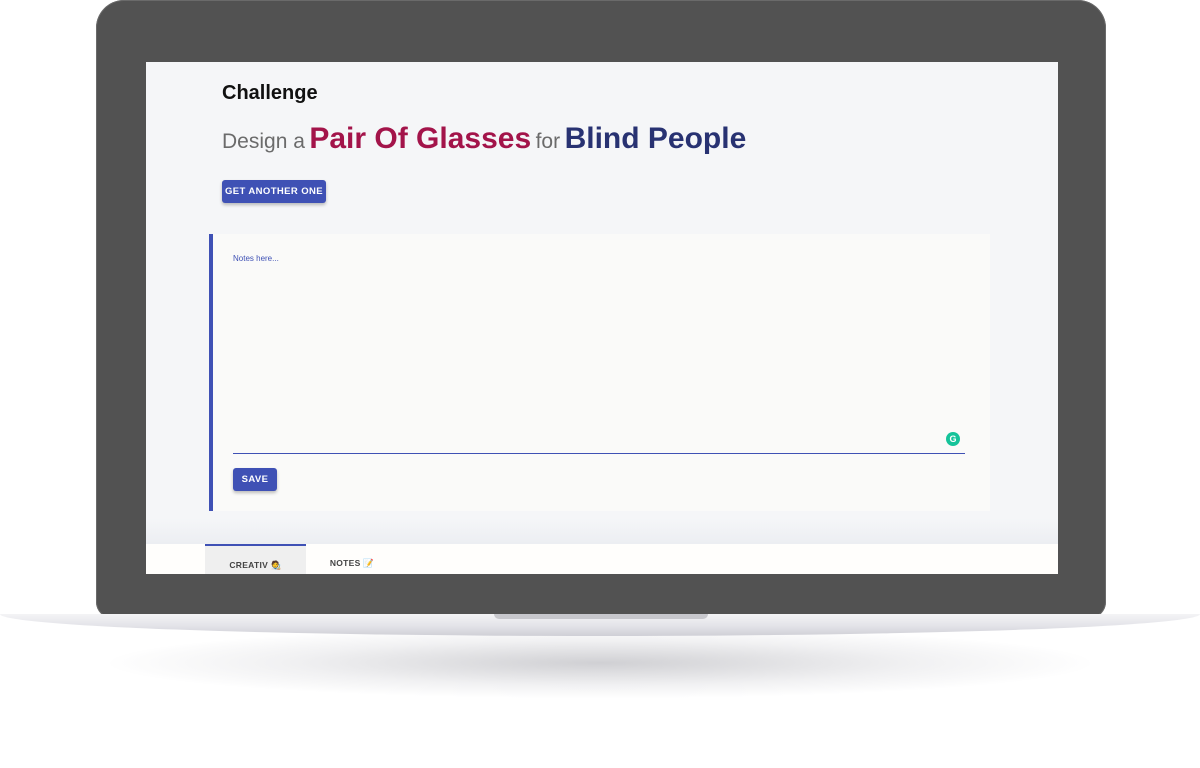 The height and width of the screenshot is (768, 1200). Describe the element at coordinates (601, 616) in the screenshot. I see `laptop-notch` at that location.